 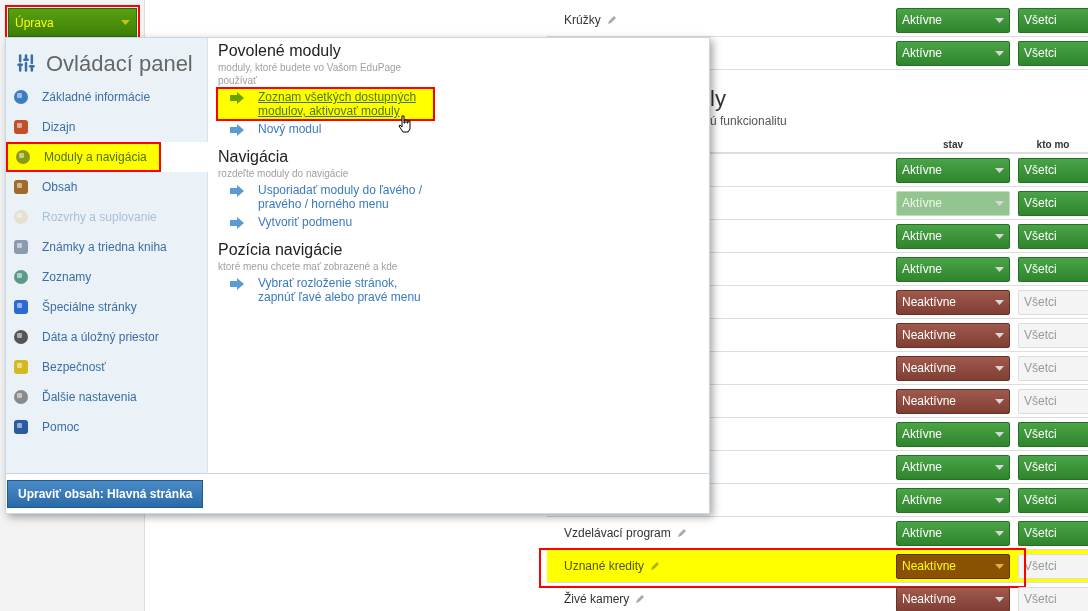 I want to click on column-header: kto mo, so click(x=1053, y=145).